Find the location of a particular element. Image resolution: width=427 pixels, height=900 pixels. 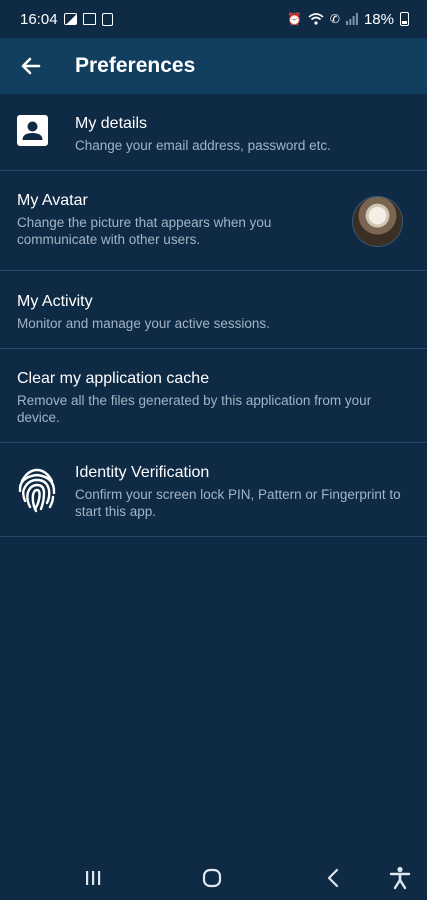

accessibility-button is located at coordinates (400, 878).